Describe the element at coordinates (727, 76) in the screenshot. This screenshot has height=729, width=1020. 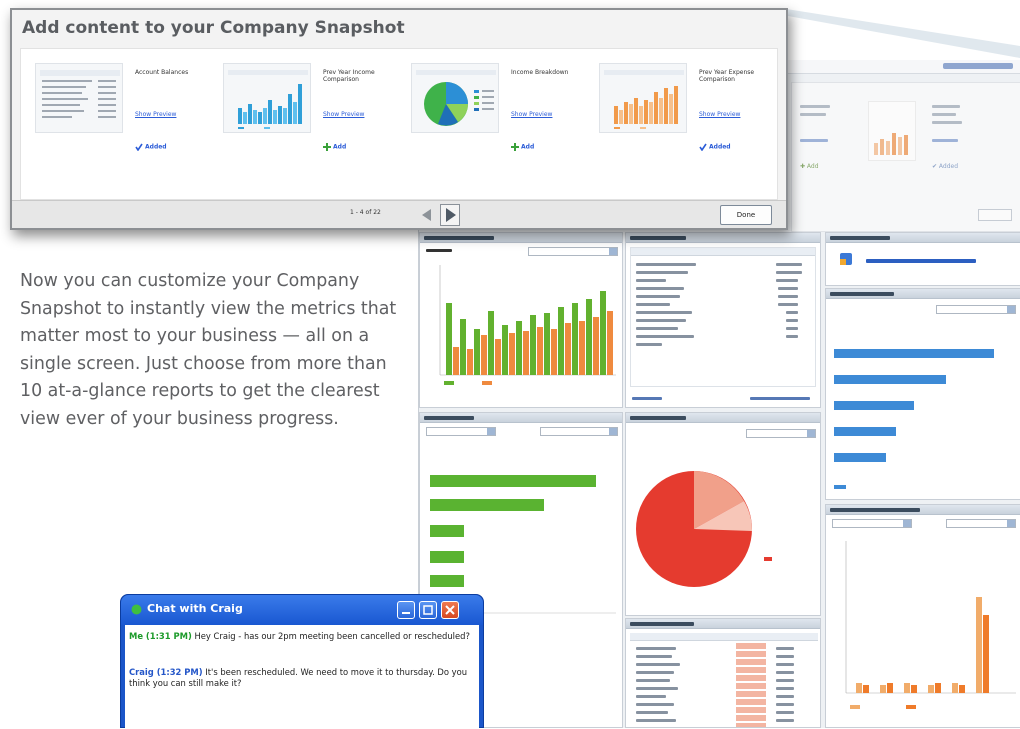
I see `report-name: Prev Year Expense Comparison` at that location.